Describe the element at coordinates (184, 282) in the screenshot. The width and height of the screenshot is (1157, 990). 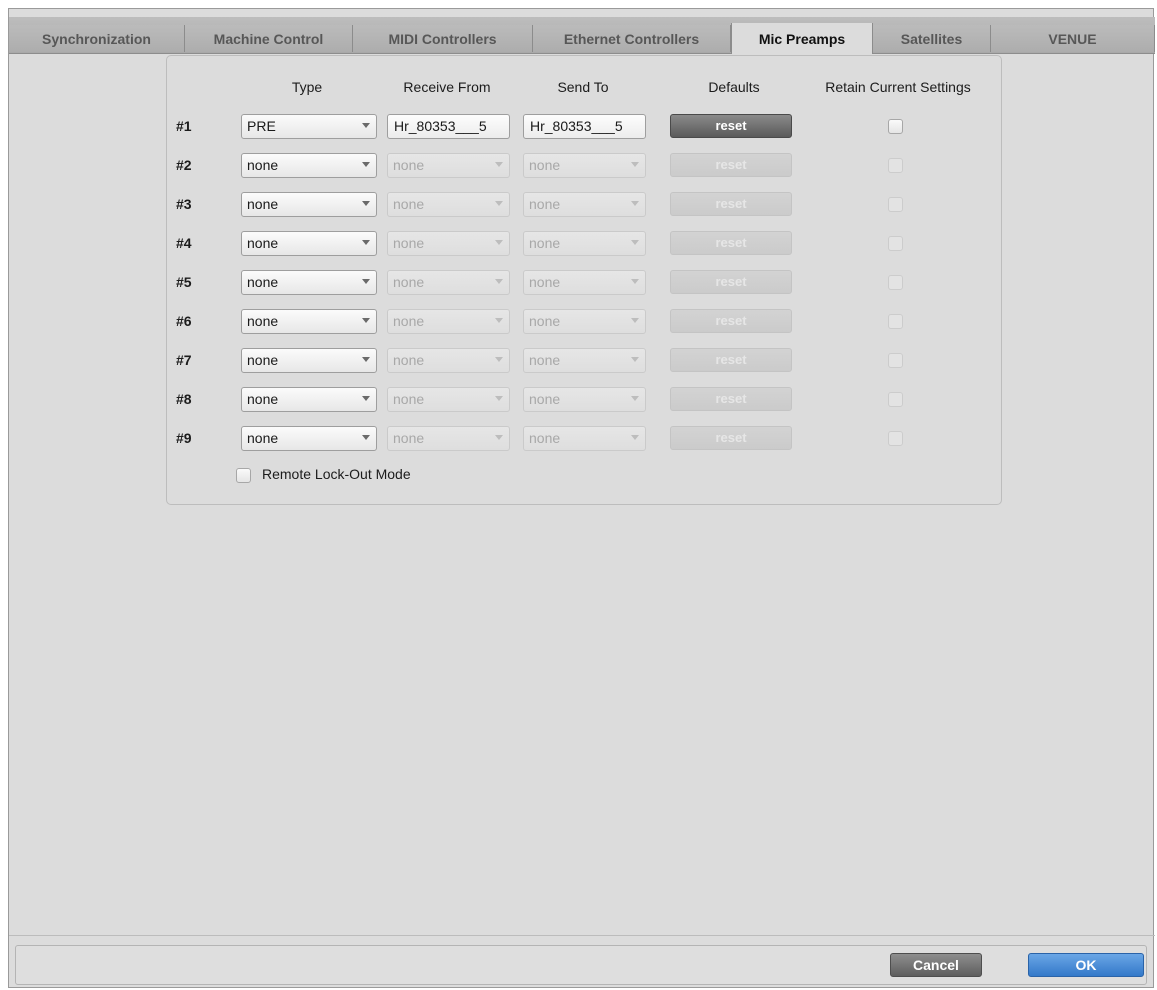
I see `row-label: #5` at that location.